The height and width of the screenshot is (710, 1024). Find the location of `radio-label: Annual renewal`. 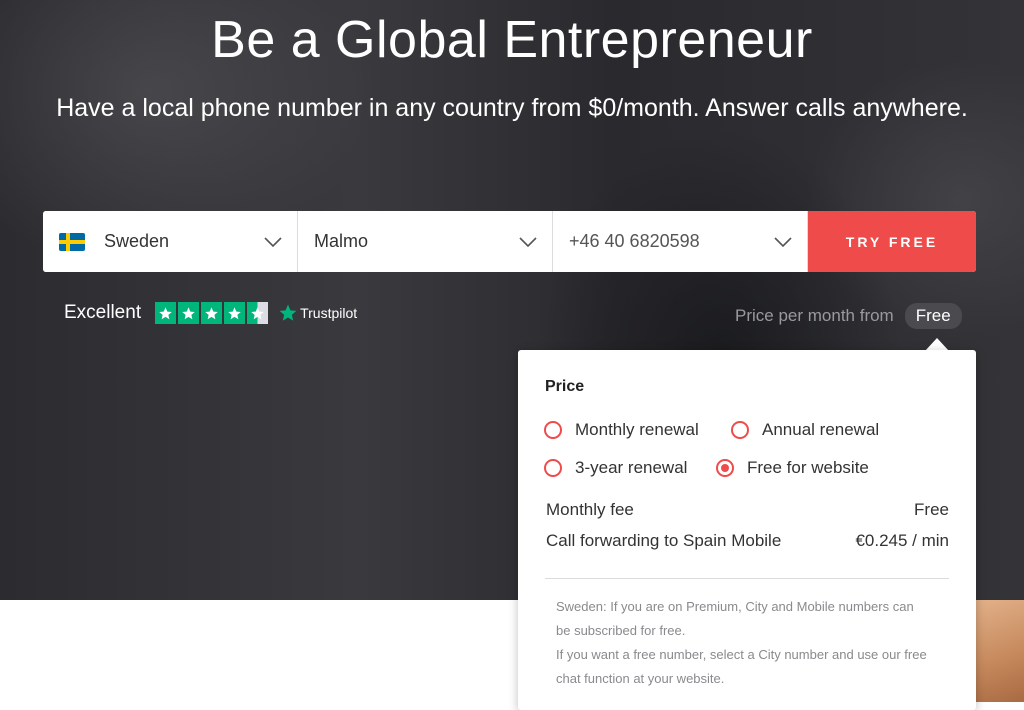

radio-label: Annual renewal is located at coordinates (821, 429).